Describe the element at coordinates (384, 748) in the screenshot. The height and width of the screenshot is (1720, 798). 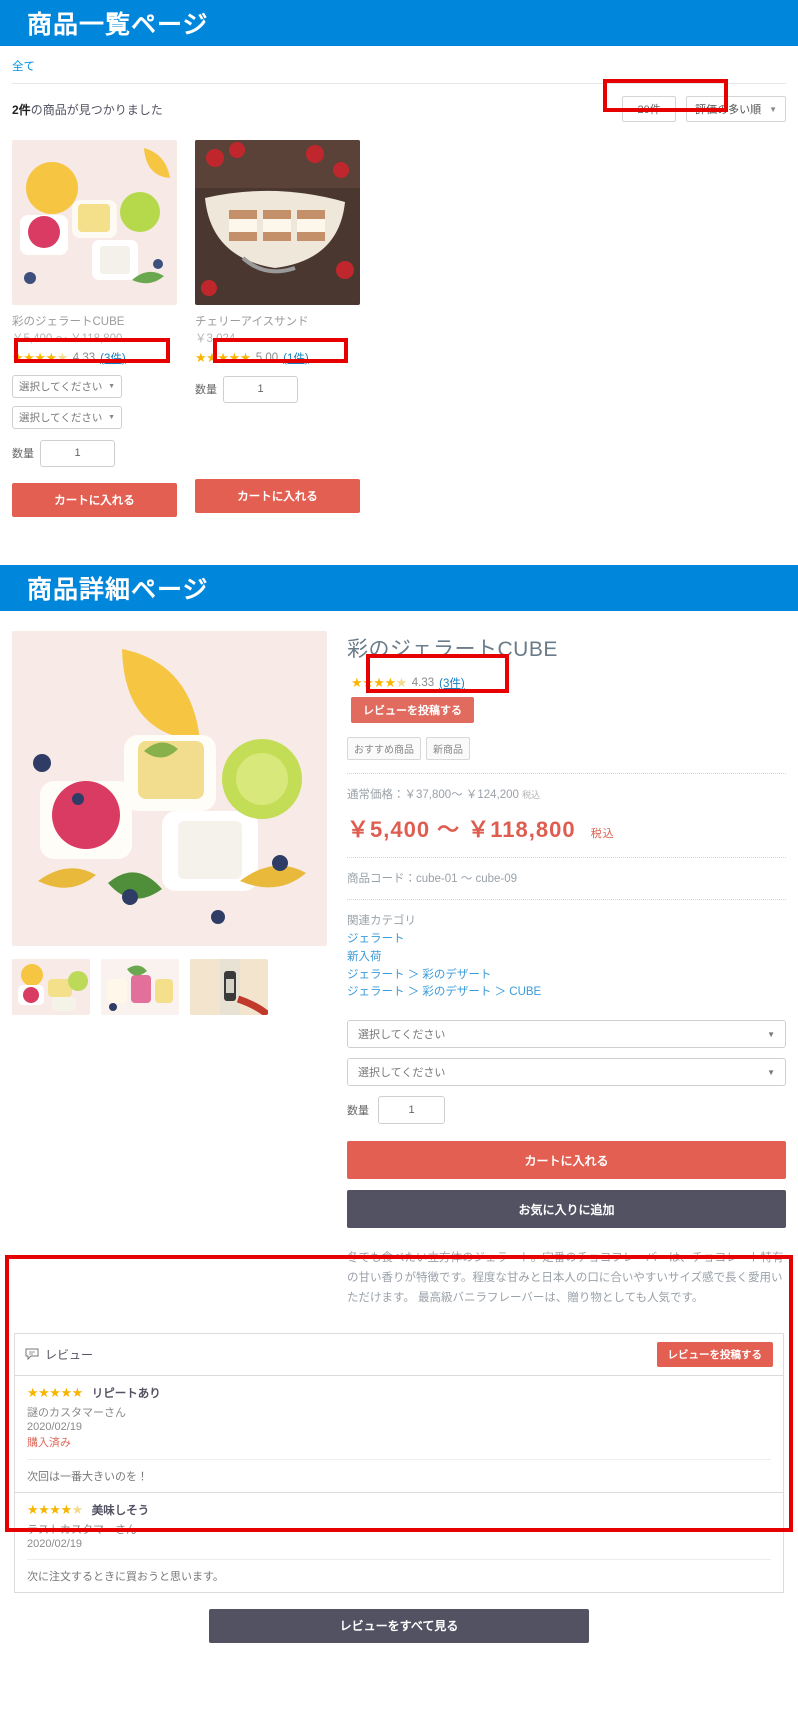
I see `tag-recommended: おすすめ商品` at that location.